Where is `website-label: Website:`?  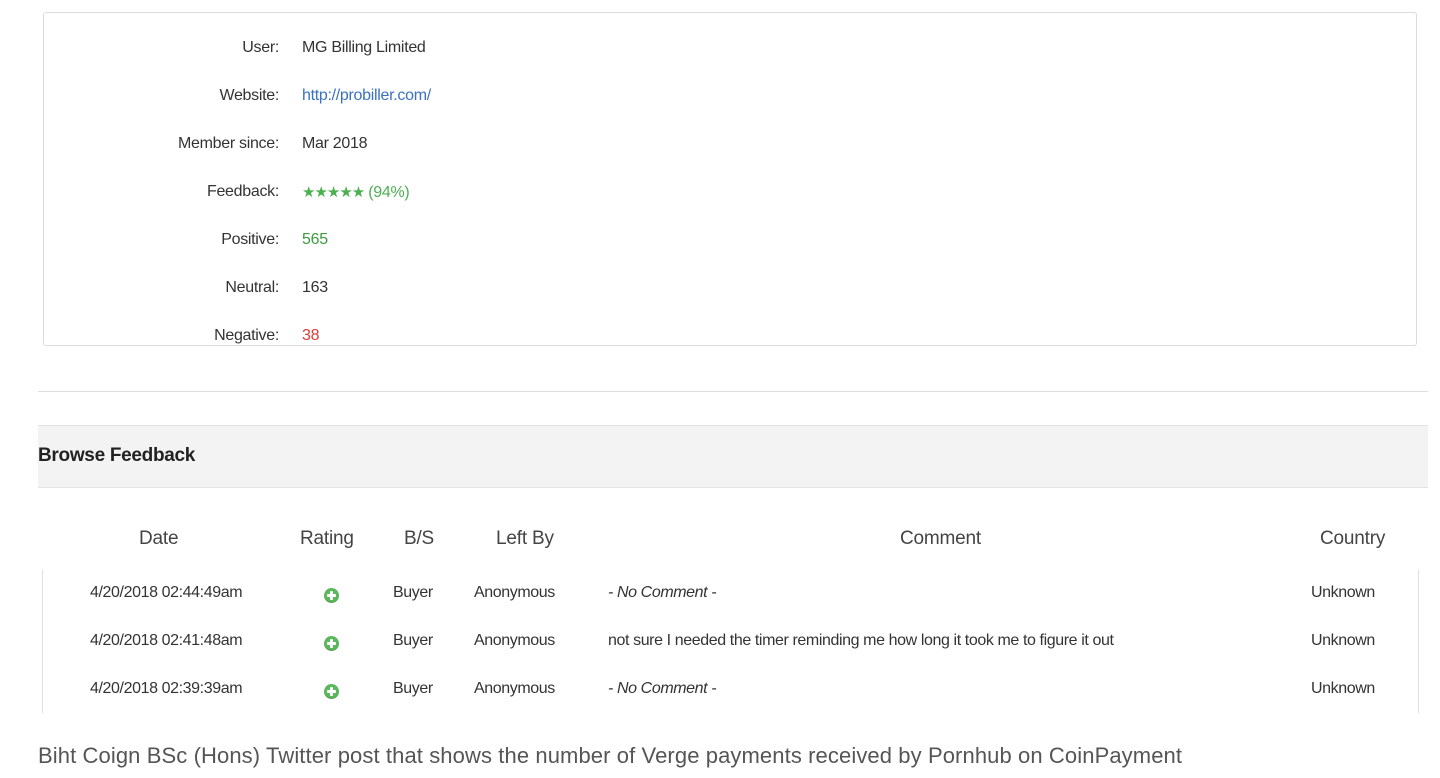 website-label: Website: is located at coordinates (249, 95).